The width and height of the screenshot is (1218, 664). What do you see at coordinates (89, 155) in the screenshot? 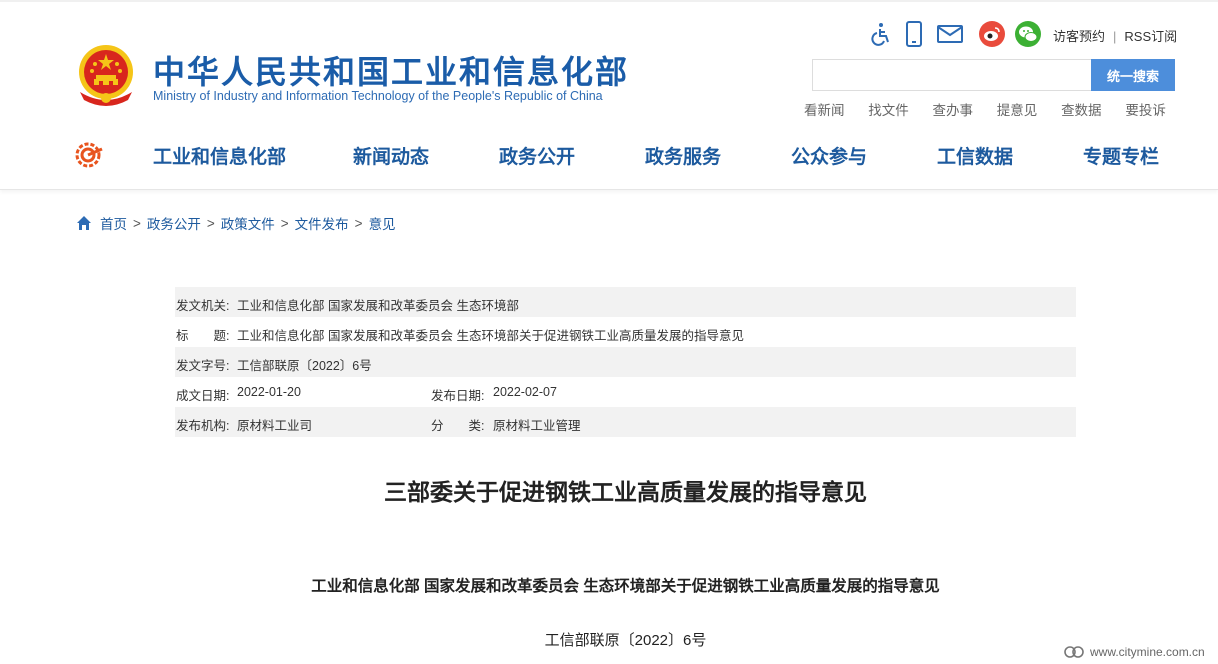
I see `miit-logo-icon` at bounding box center [89, 155].